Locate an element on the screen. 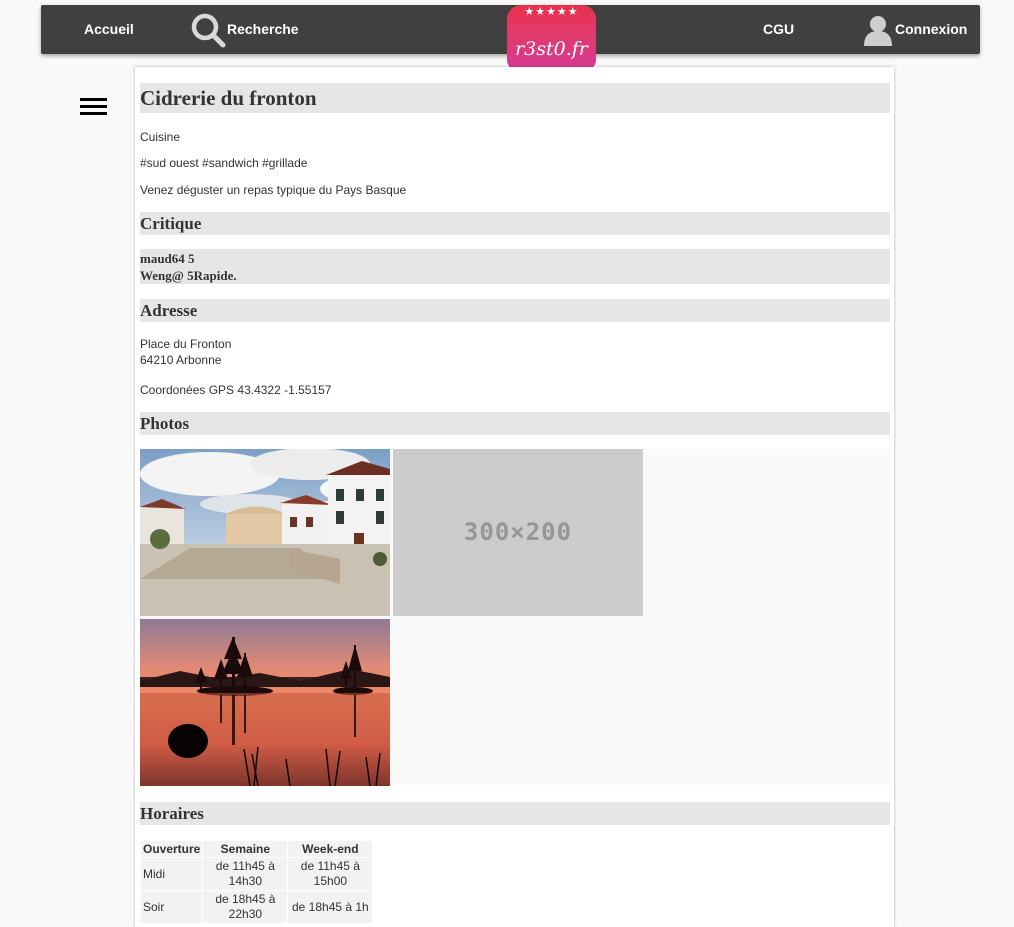 This screenshot has height=927, width=1014. nav-home-link: Accueil is located at coordinates (109, 29).